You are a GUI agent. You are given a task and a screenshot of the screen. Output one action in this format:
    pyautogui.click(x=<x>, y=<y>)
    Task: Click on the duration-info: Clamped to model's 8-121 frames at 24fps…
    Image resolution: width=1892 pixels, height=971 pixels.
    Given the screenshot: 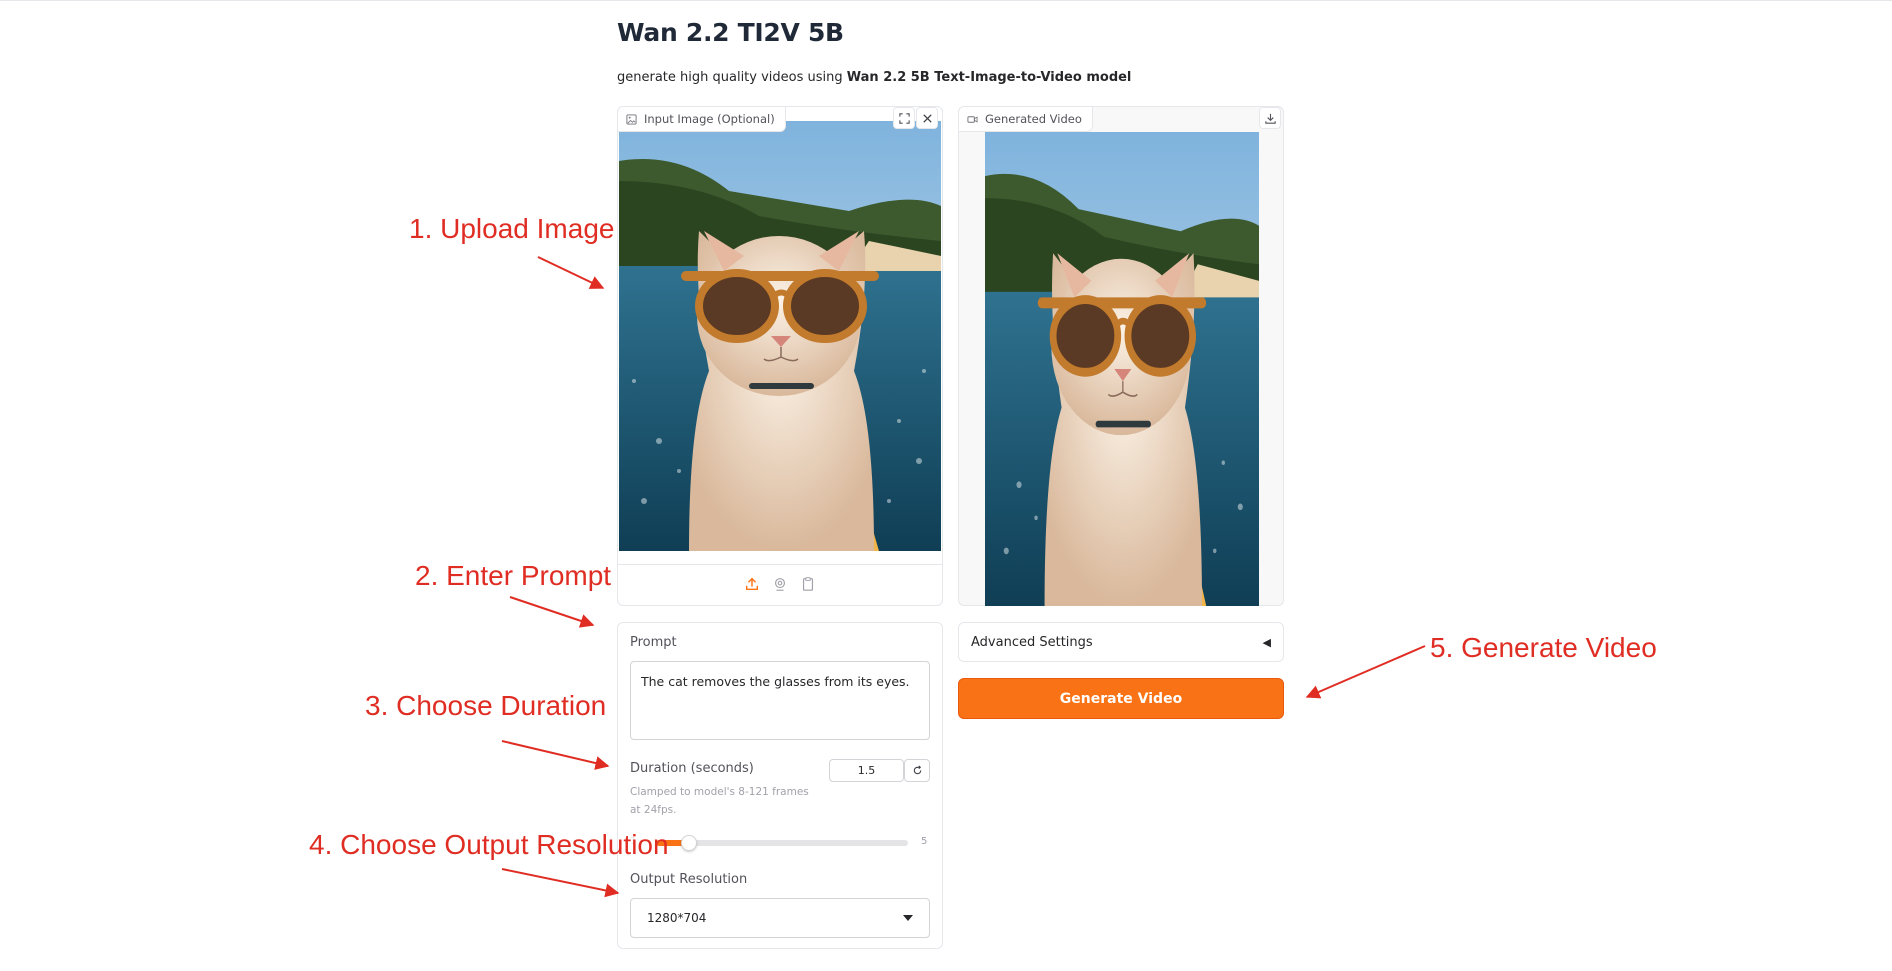 What is the action you would take?
    pyautogui.click(x=719, y=801)
    